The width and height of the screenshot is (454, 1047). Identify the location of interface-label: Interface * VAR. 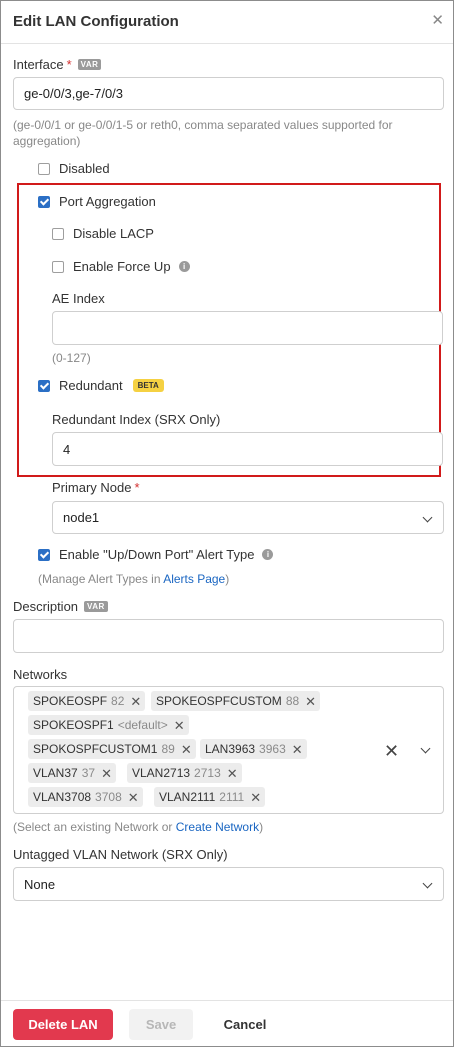
(57, 64).